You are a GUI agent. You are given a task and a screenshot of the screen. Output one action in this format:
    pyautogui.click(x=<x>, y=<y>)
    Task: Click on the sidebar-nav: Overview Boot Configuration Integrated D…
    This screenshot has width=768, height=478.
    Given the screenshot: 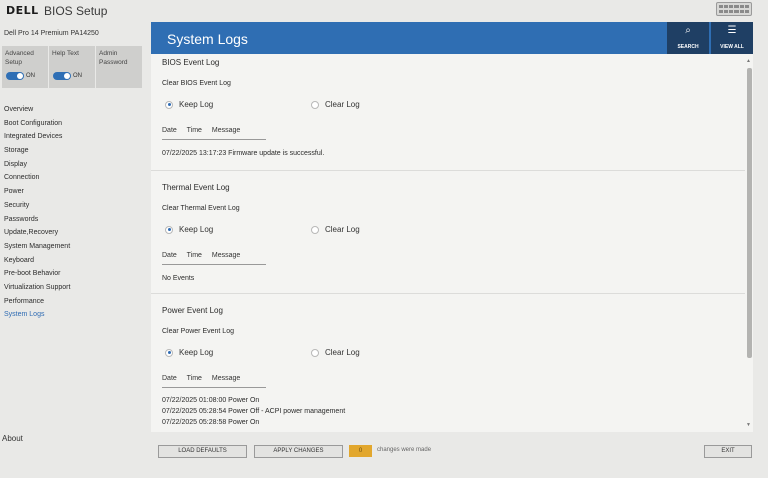 What is the action you would take?
    pyautogui.click(x=37, y=212)
    